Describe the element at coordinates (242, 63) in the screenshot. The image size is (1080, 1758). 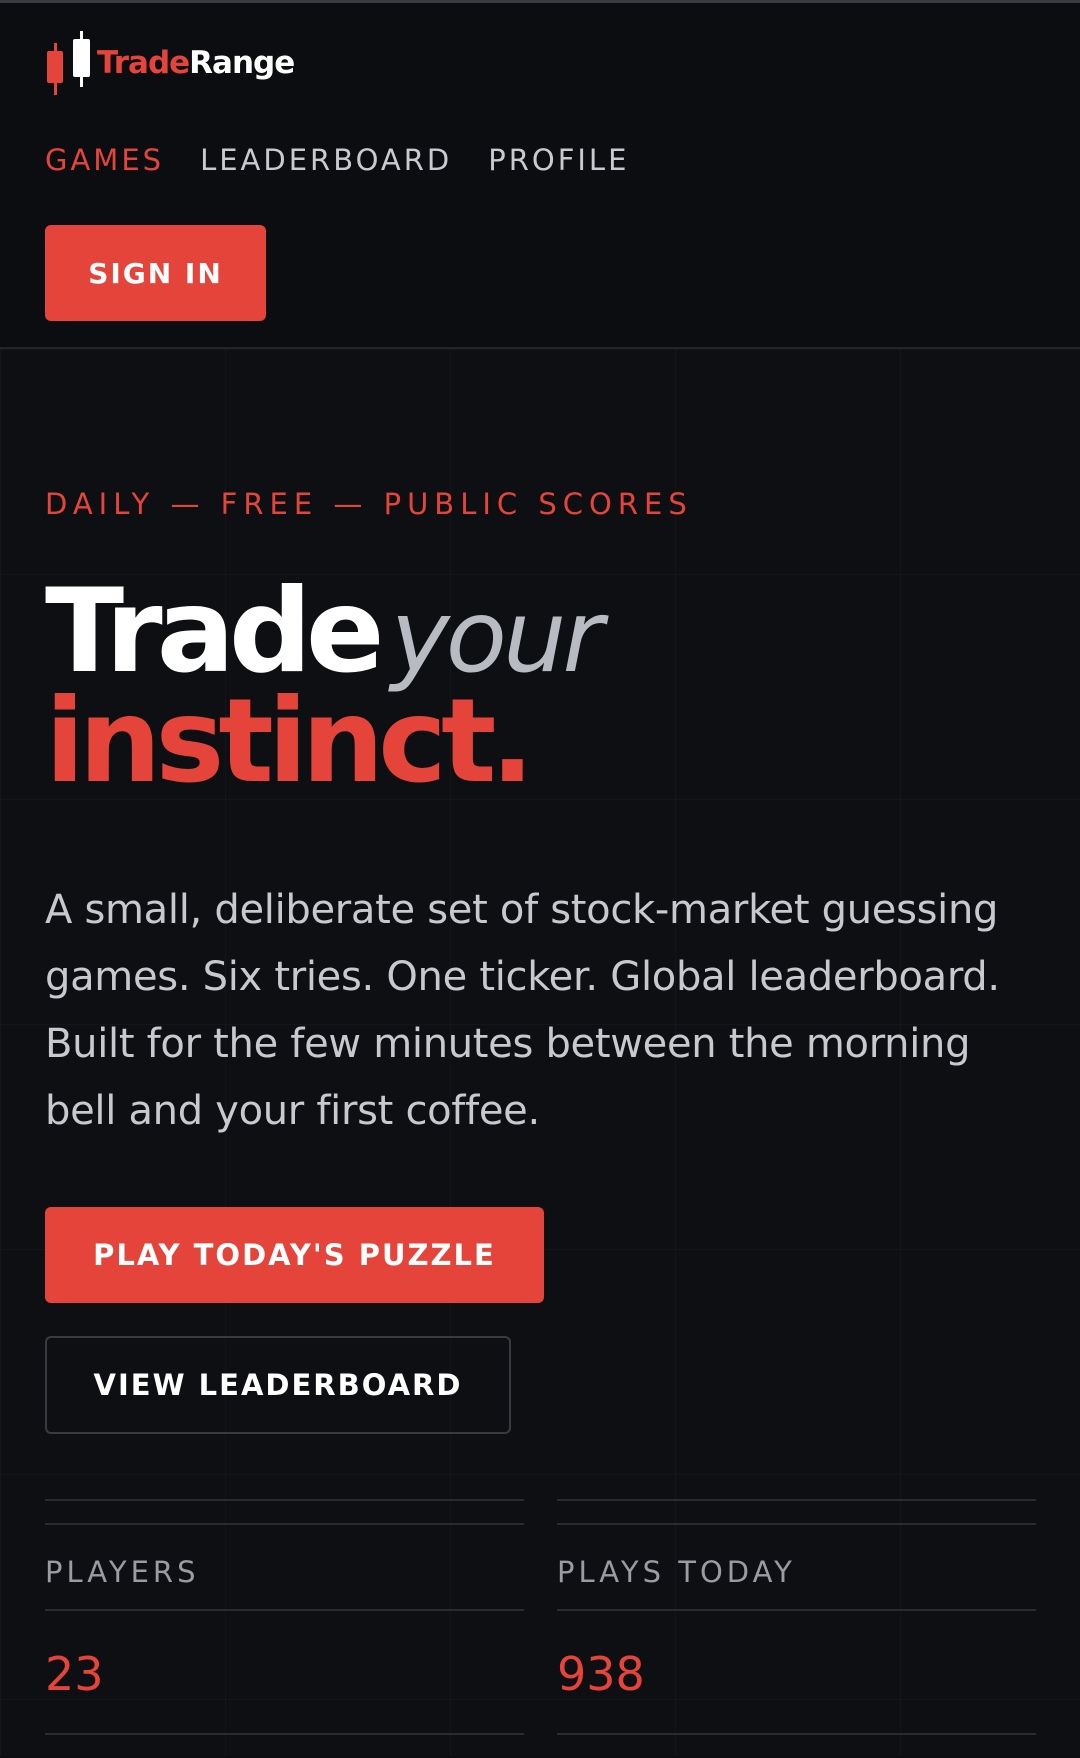
I see `brand-name-part2: Range` at that location.